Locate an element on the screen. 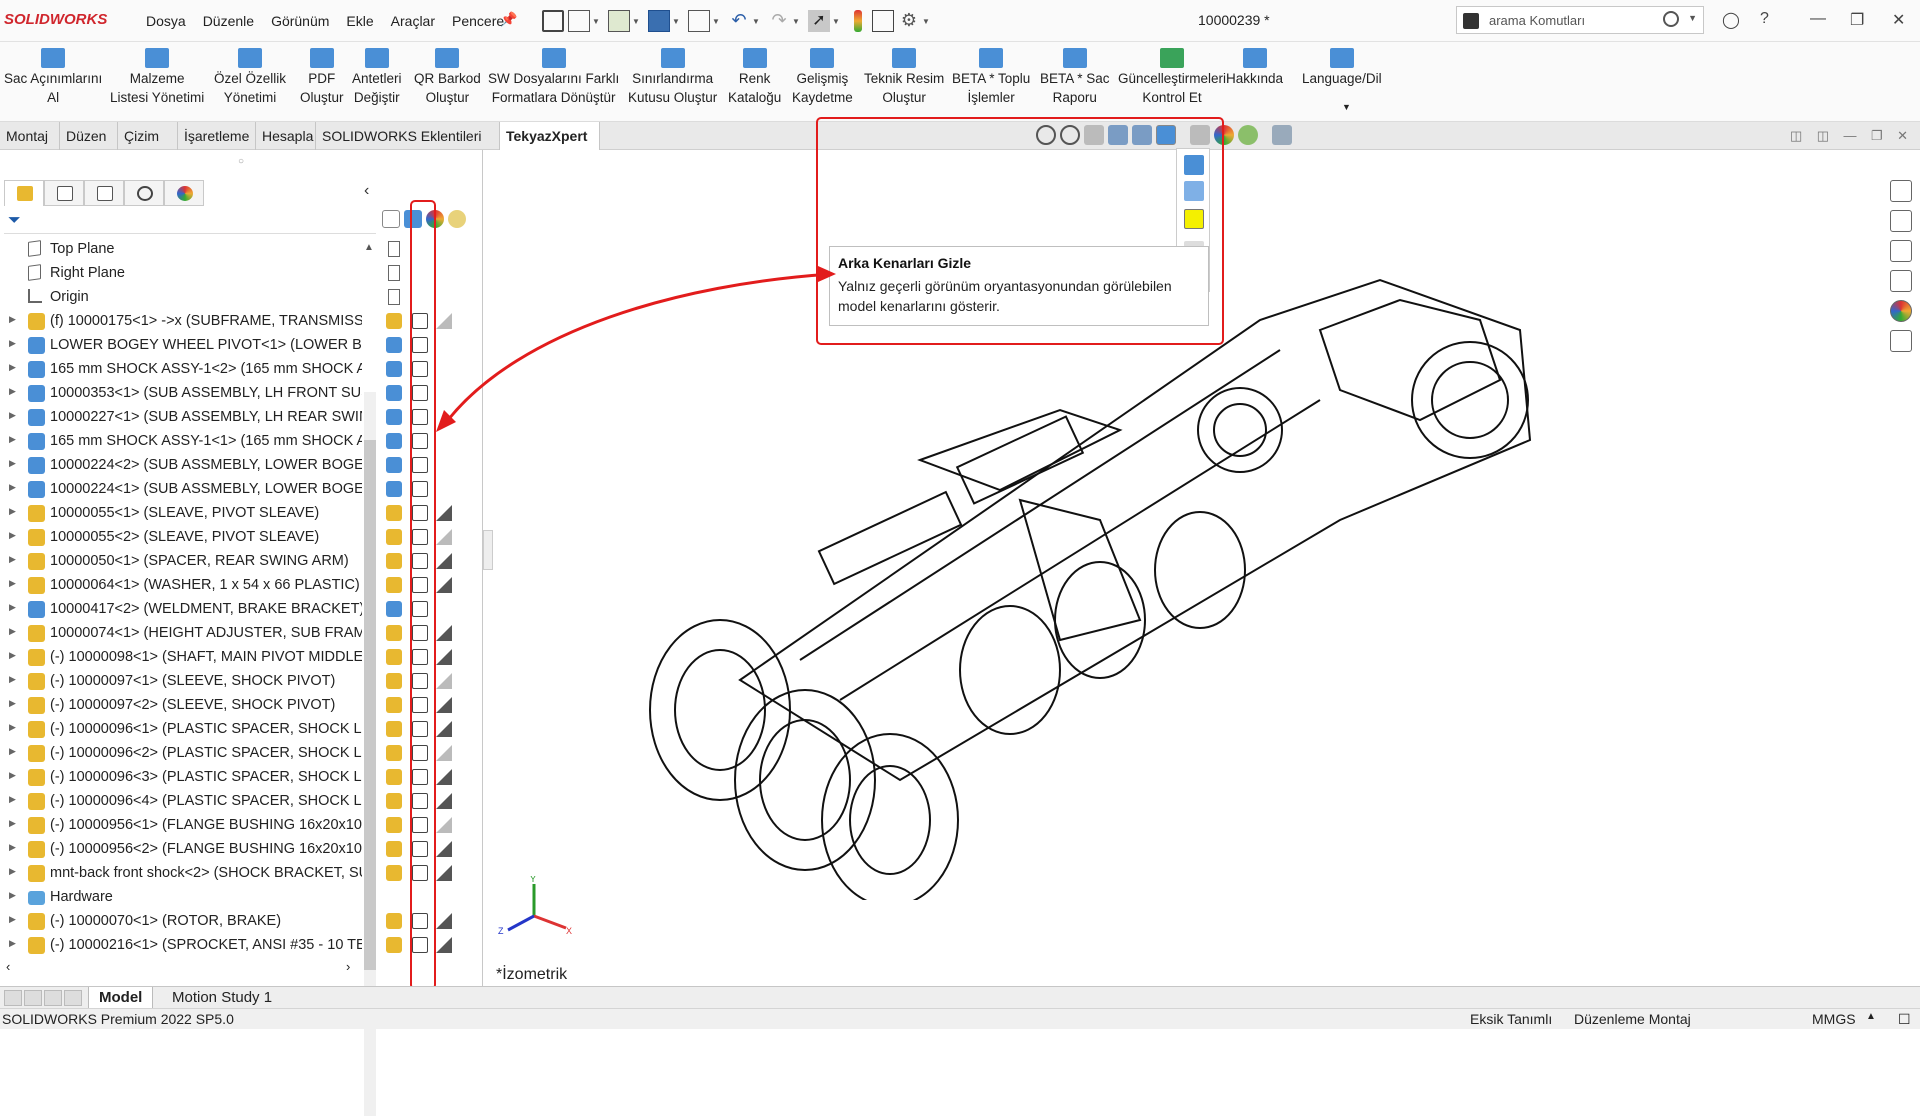 This screenshot has height=1116, width=1920. notification-icon: ☐ is located at coordinates (1904, 1019).